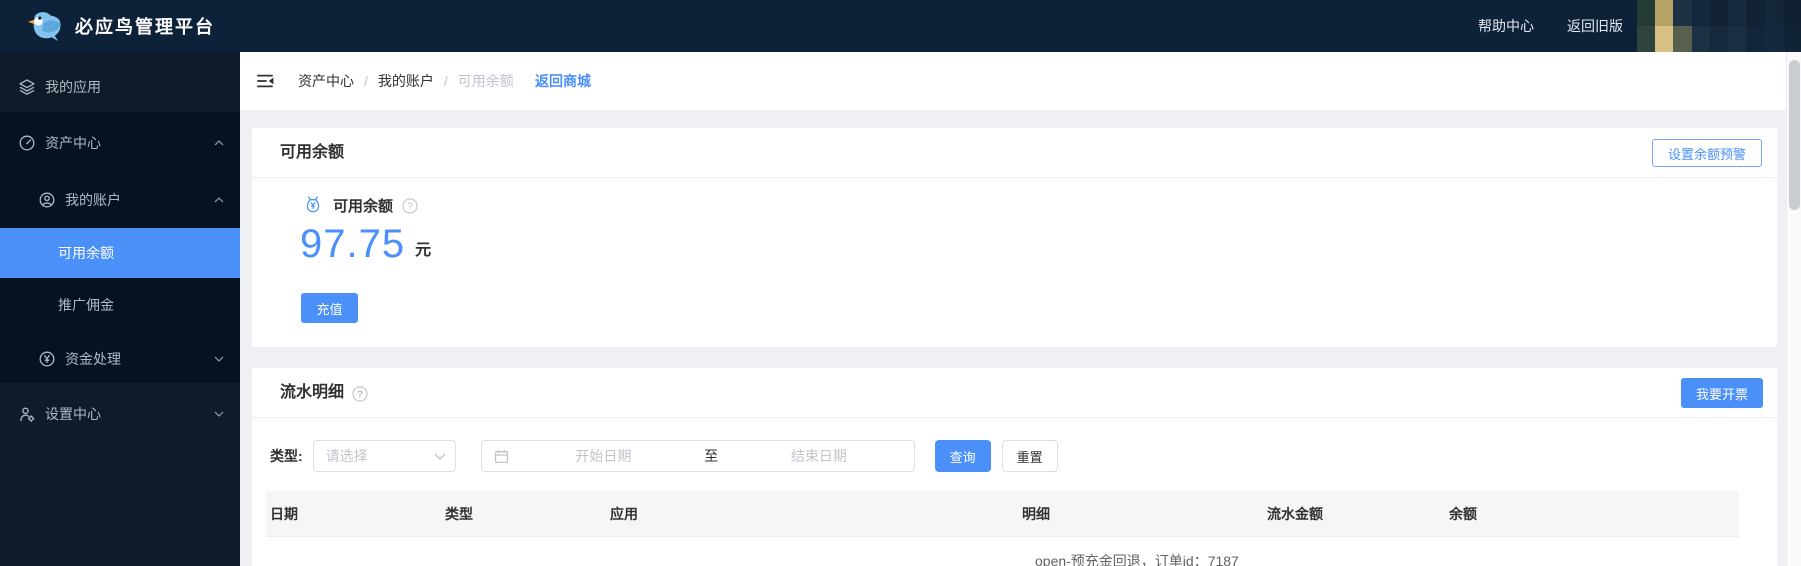 This screenshot has width=1801, height=566. What do you see at coordinates (312, 392) in the screenshot?
I see `flow-card-title: 流水明细` at bounding box center [312, 392].